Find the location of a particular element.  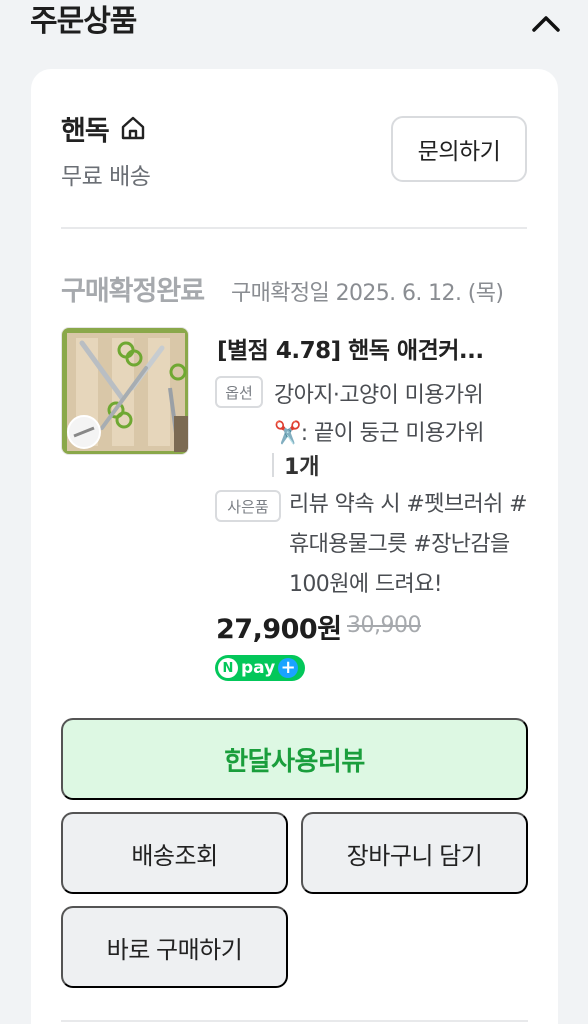

confirm-date: 구매확정일 2025. 6. 12. (목) is located at coordinates (367, 293).